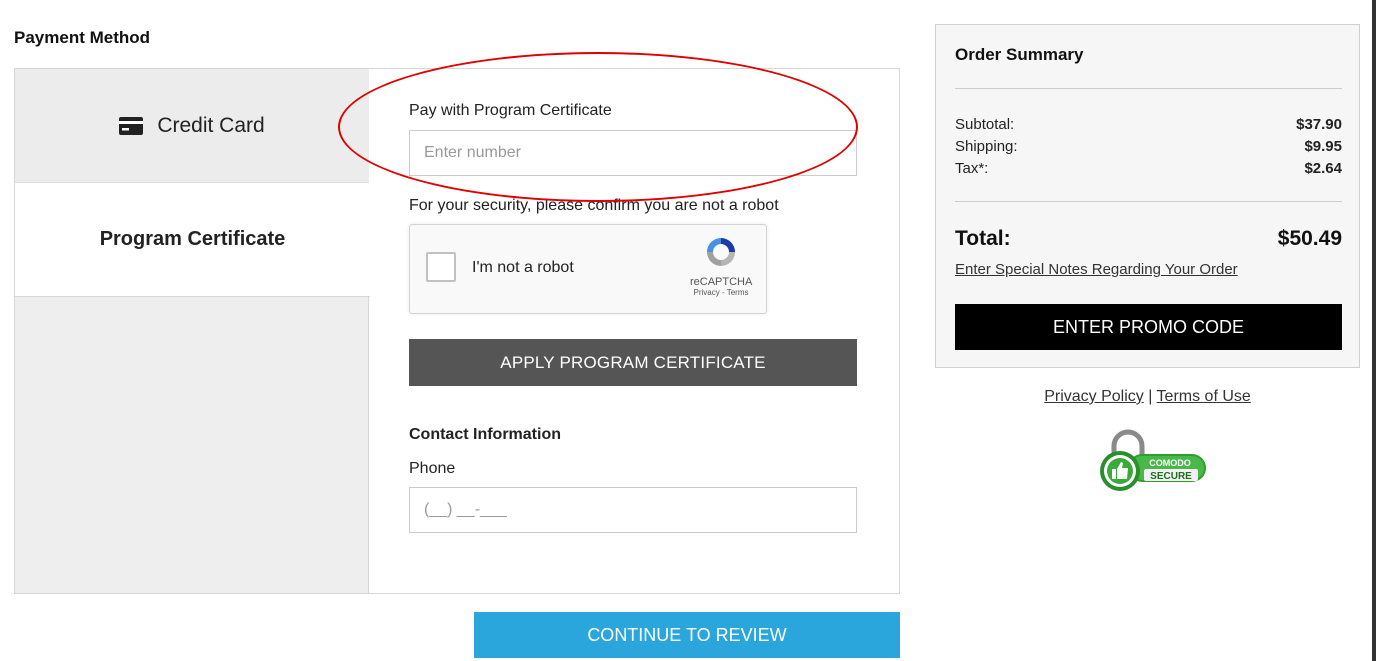 This screenshot has height=661, width=1377. What do you see at coordinates (1148, 239) in the screenshot?
I see `total-row: Total: $50.49` at bounding box center [1148, 239].